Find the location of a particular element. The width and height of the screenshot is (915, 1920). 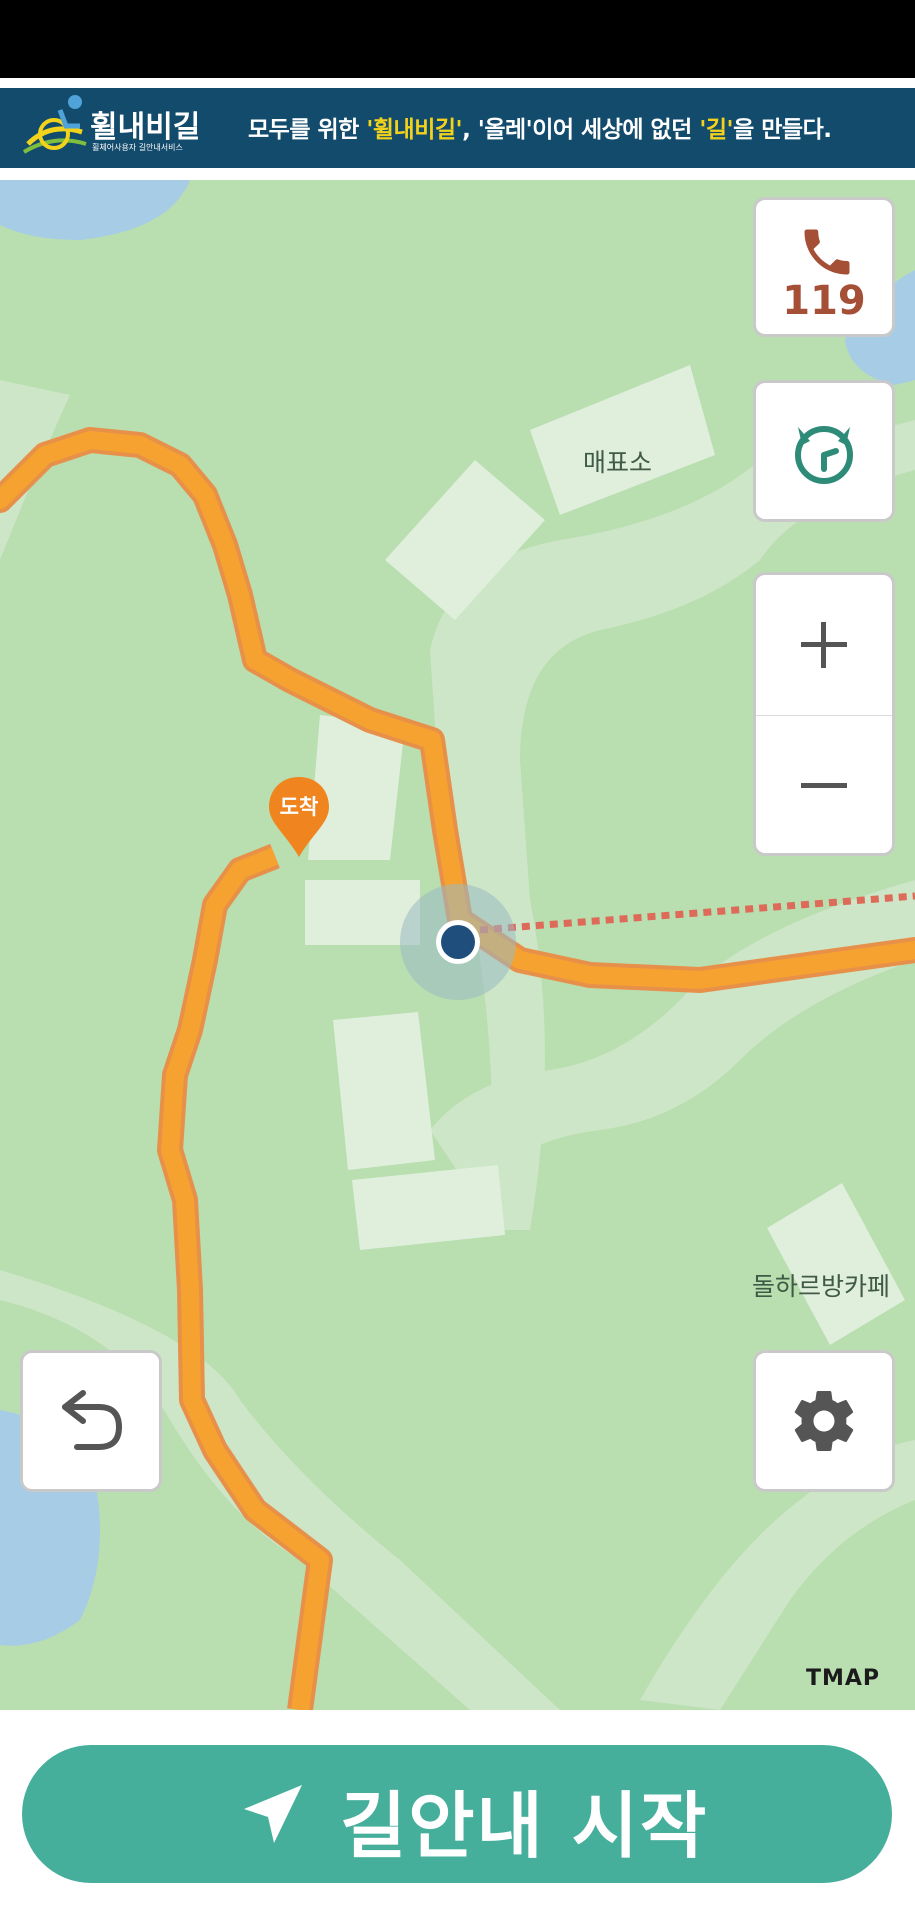

banner-slogan: 모두를 위한 '휠내비길', '올레'이어 세상에 없던 '길'을 만들다. is located at coordinates (540, 130).